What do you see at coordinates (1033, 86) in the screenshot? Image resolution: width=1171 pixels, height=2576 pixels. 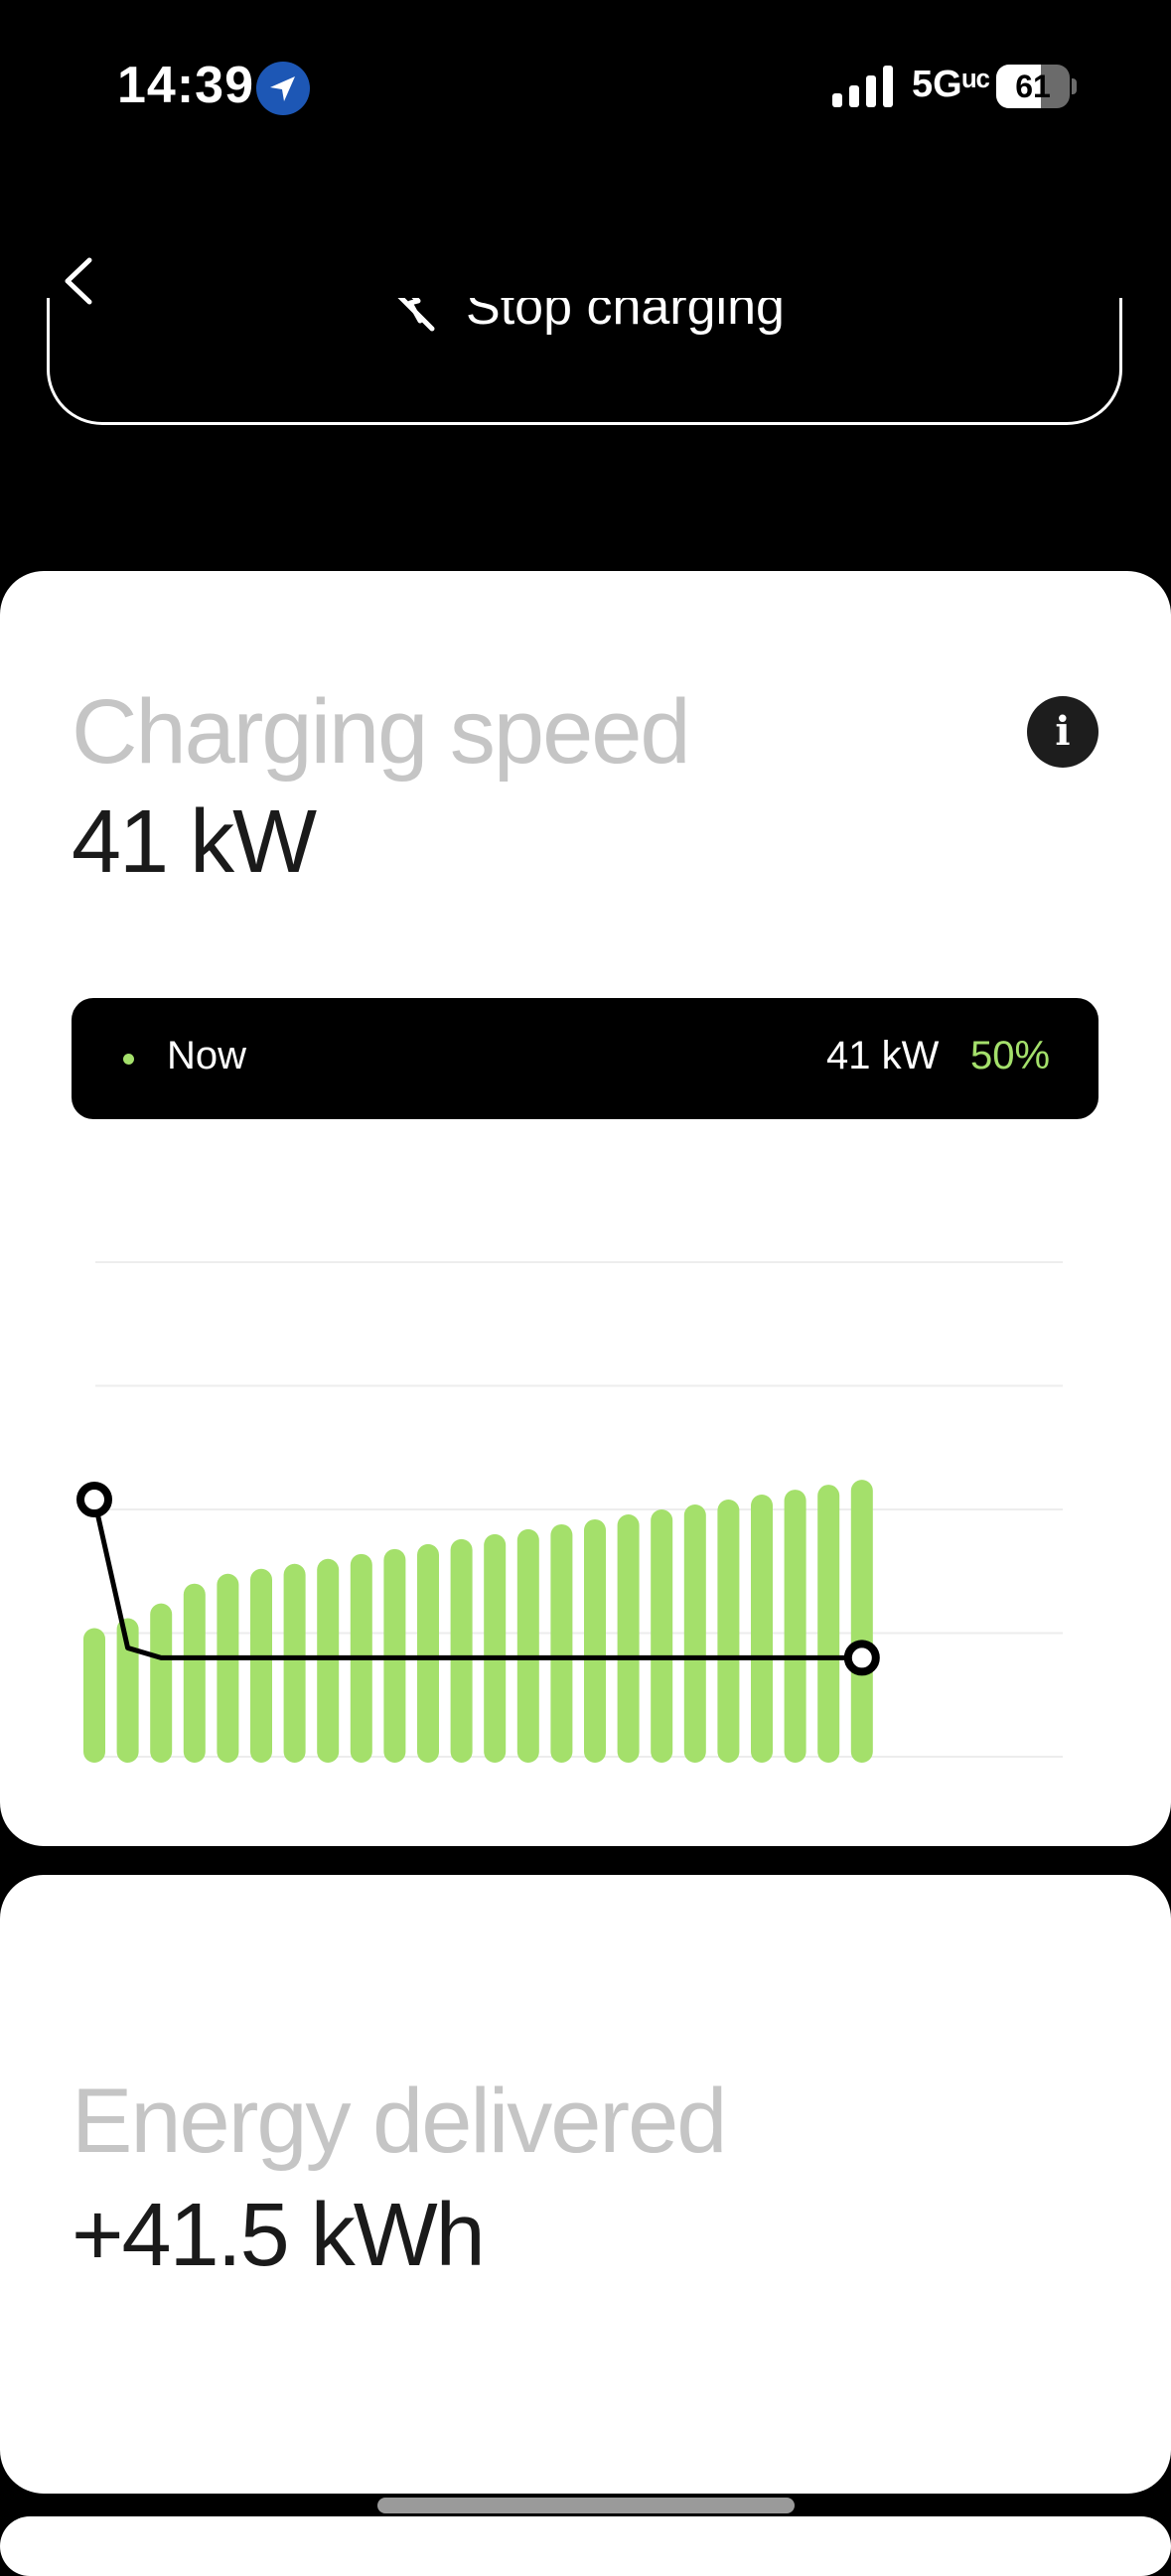 I see `battery-percent: 61` at bounding box center [1033, 86].